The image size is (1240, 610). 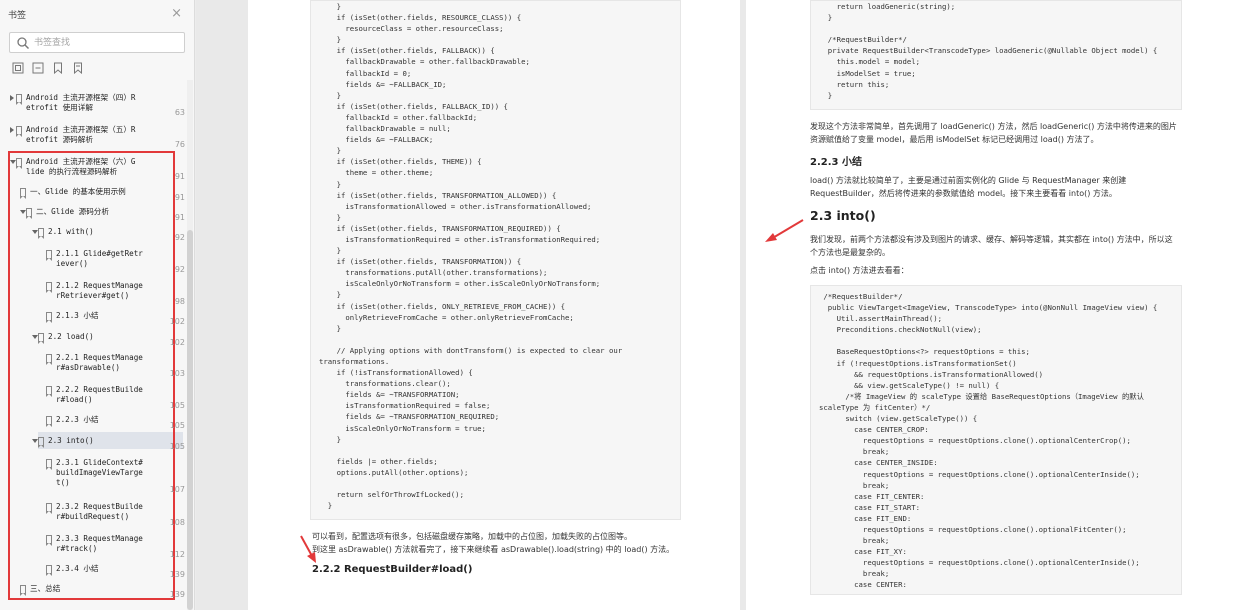 I want to click on bookmark-label: 三、总结, so click(x=45, y=588).